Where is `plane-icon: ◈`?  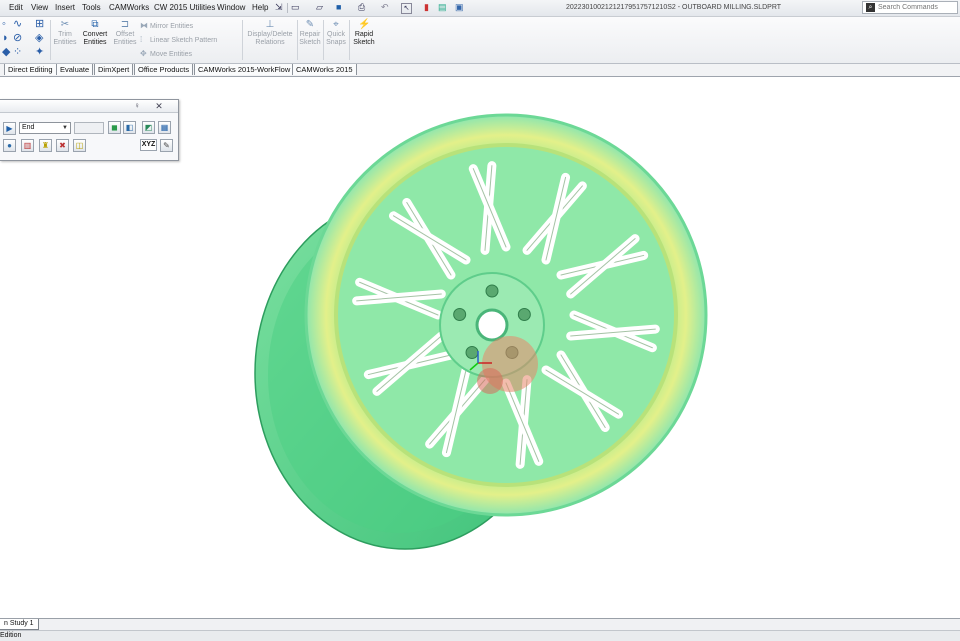 plane-icon: ◈ is located at coordinates (39, 38).